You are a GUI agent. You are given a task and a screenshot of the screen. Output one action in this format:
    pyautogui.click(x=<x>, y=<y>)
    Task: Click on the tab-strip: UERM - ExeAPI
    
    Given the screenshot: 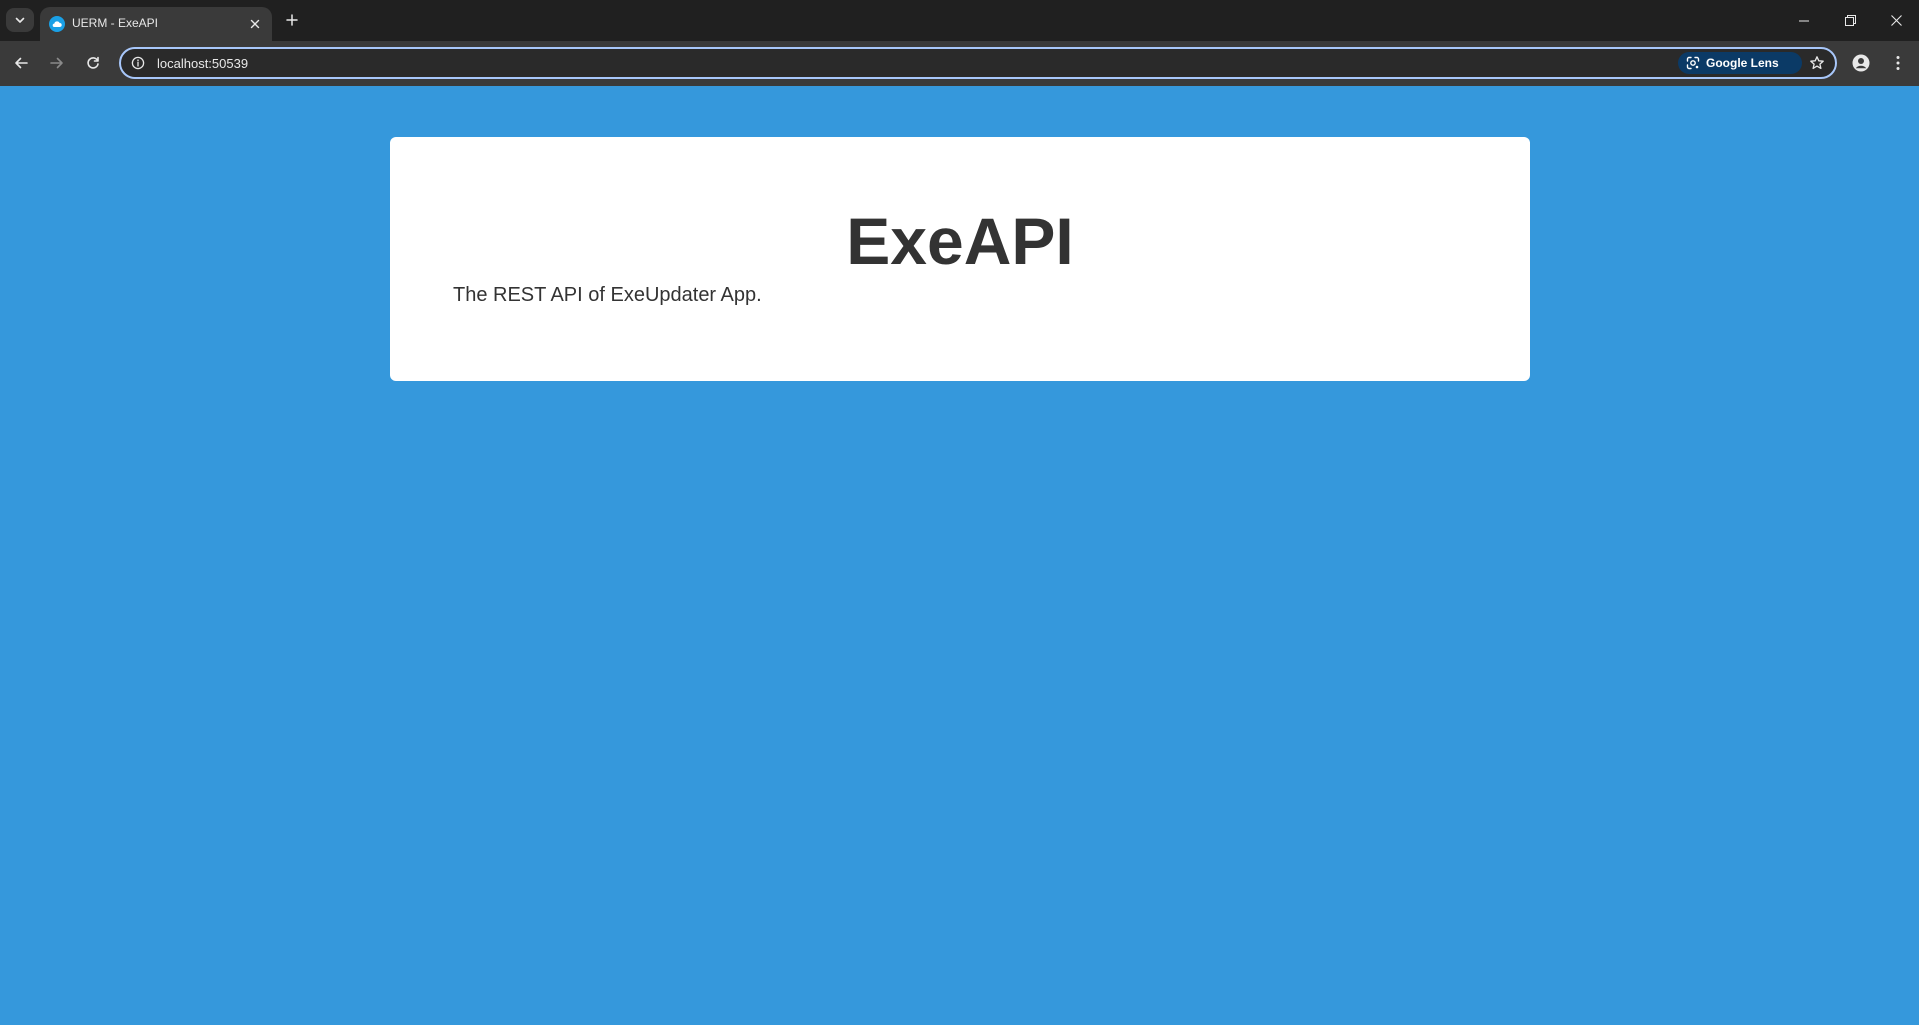 What is the action you would take?
    pyautogui.click(x=959, y=20)
    